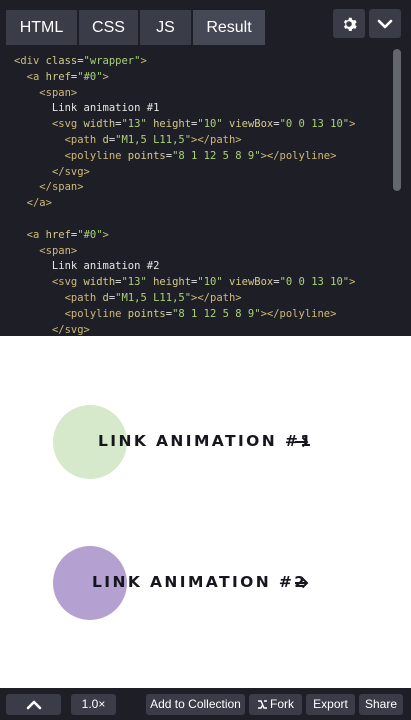 The image size is (411, 720). What do you see at coordinates (330, 704) in the screenshot?
I see `export-button: Export` at bounding box center [330, 704].